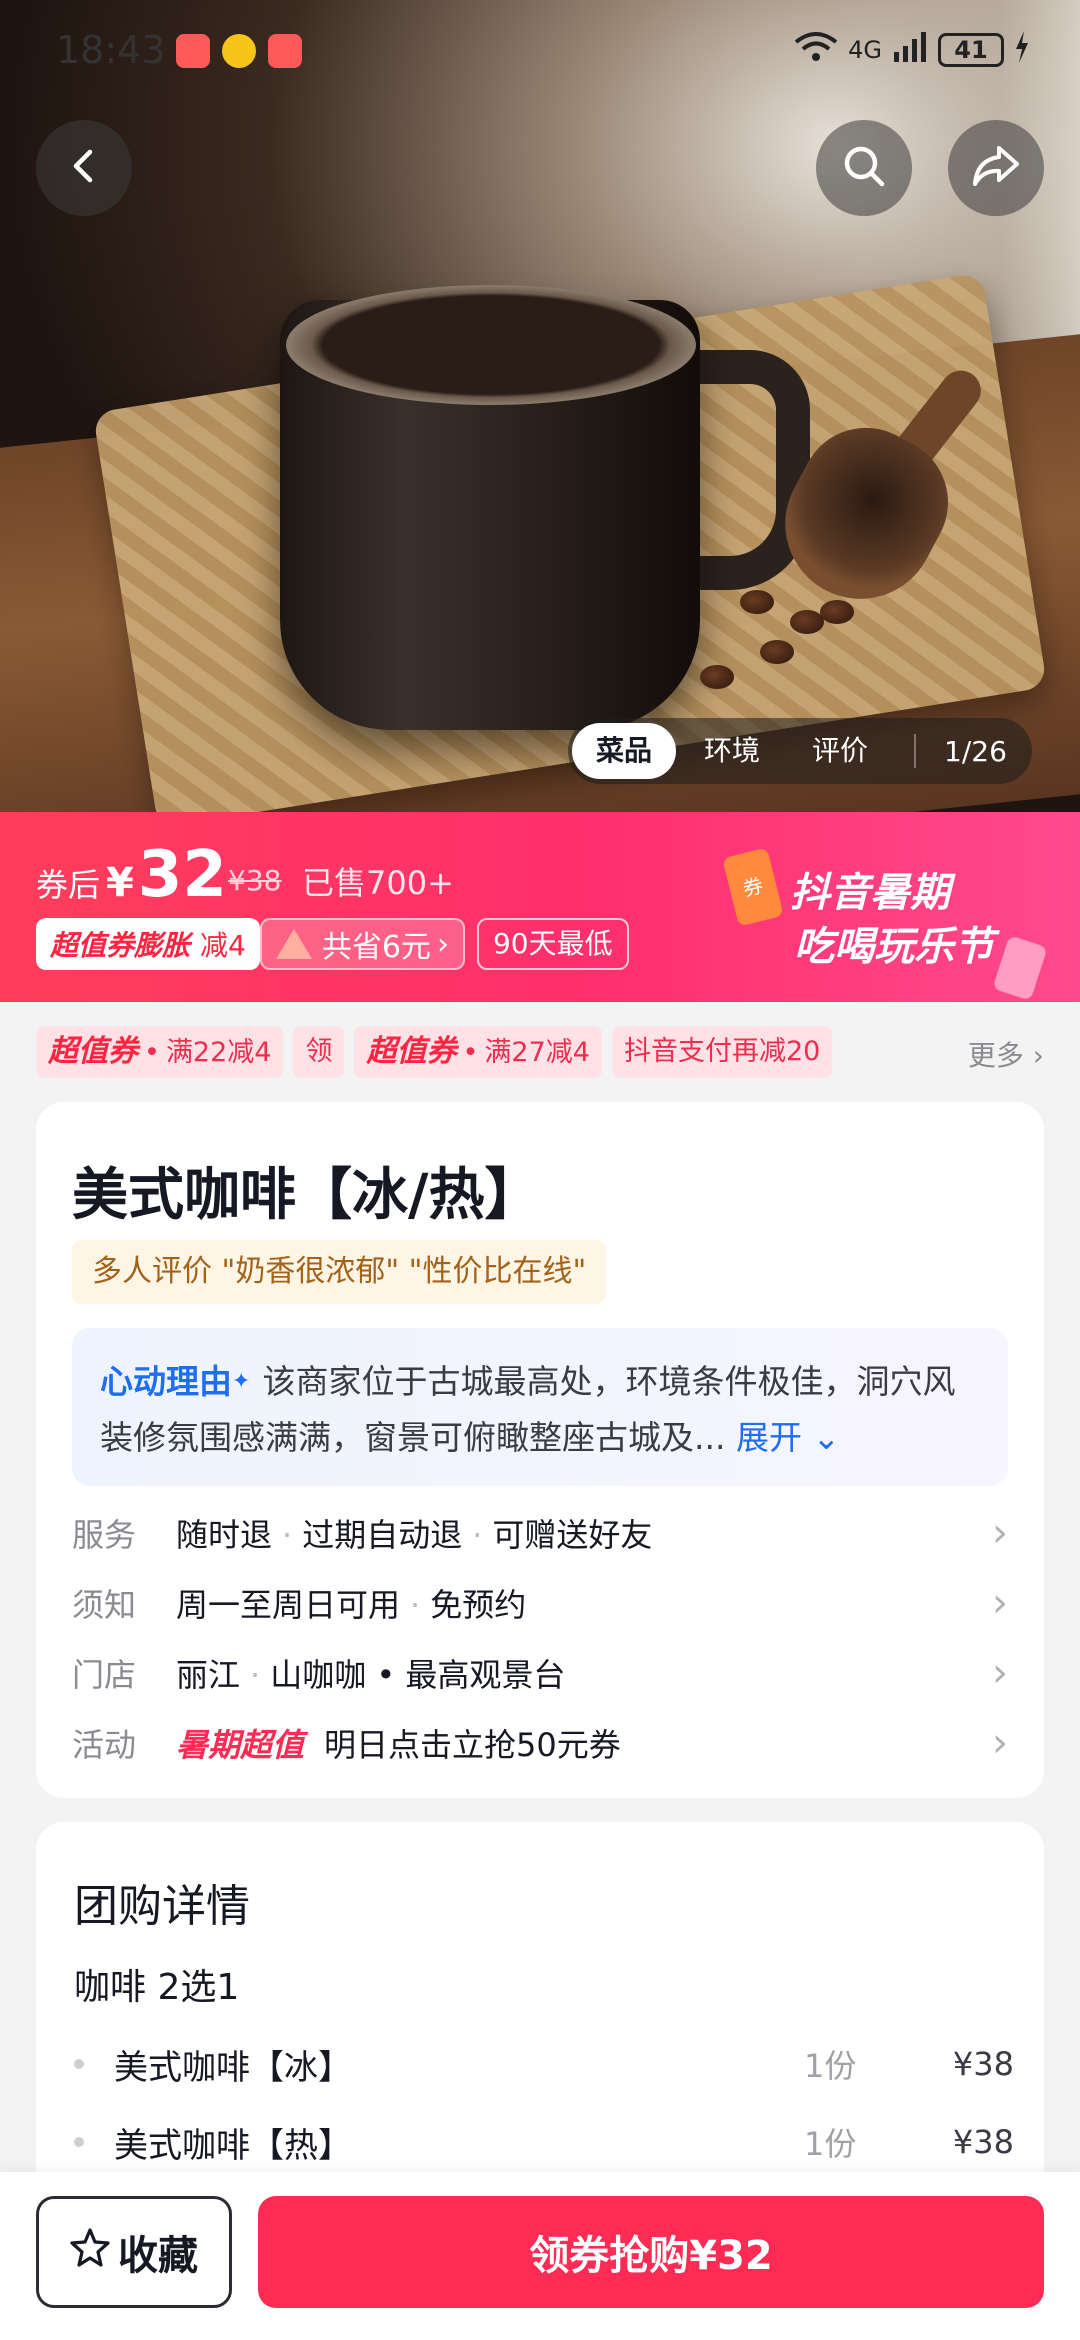  I want to click on activity-text: 明日点击立抢50元券, so click(472, 1745).